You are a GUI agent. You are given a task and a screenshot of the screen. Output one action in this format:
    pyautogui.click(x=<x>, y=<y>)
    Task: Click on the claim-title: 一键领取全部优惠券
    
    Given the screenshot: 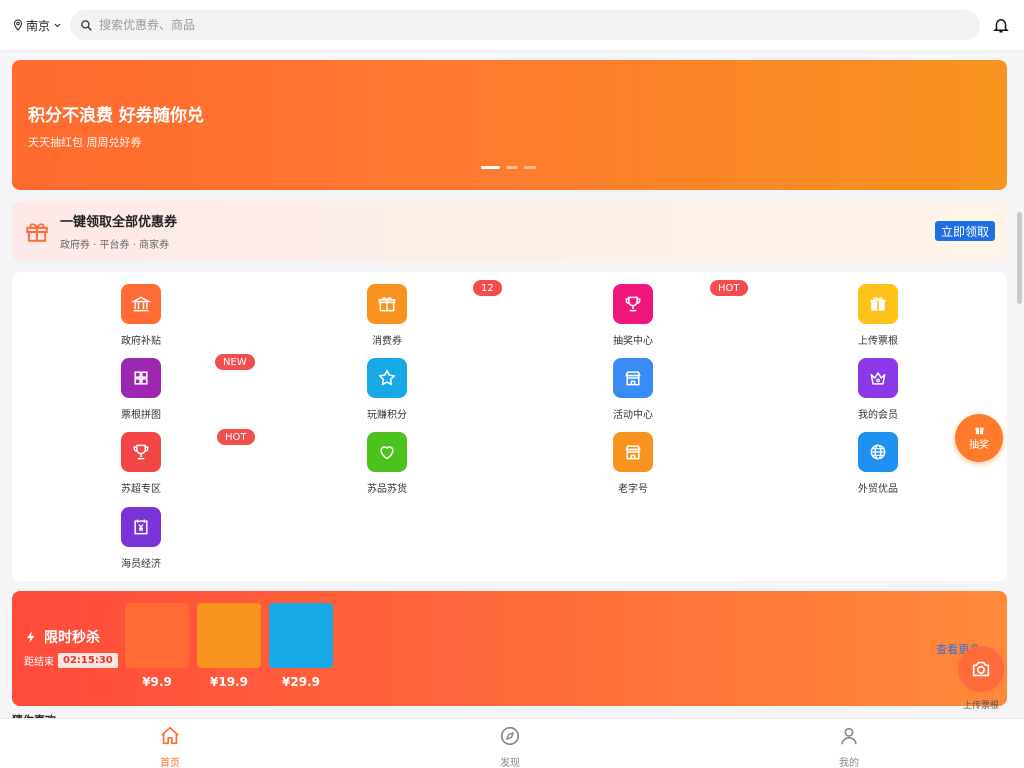 What is the action you would take?
    pyautogui.click(x=119, y=222)
    